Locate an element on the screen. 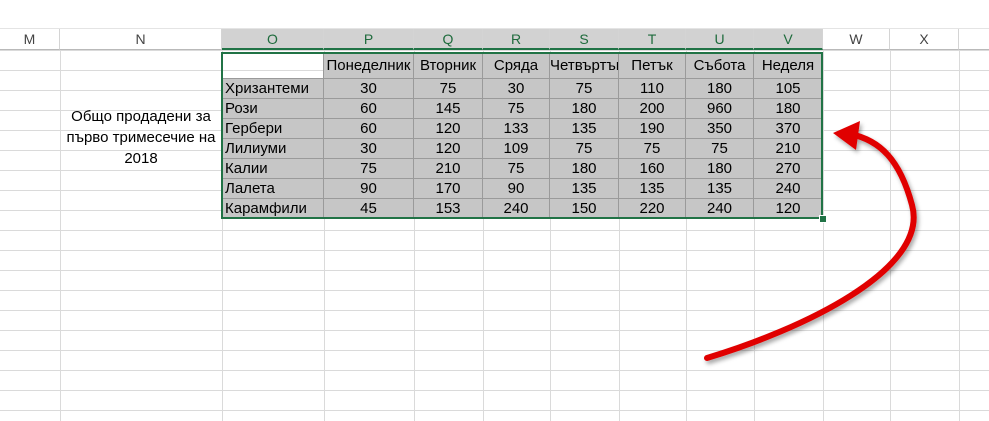  red-arrow-icon is located at coordinates (810, 241).